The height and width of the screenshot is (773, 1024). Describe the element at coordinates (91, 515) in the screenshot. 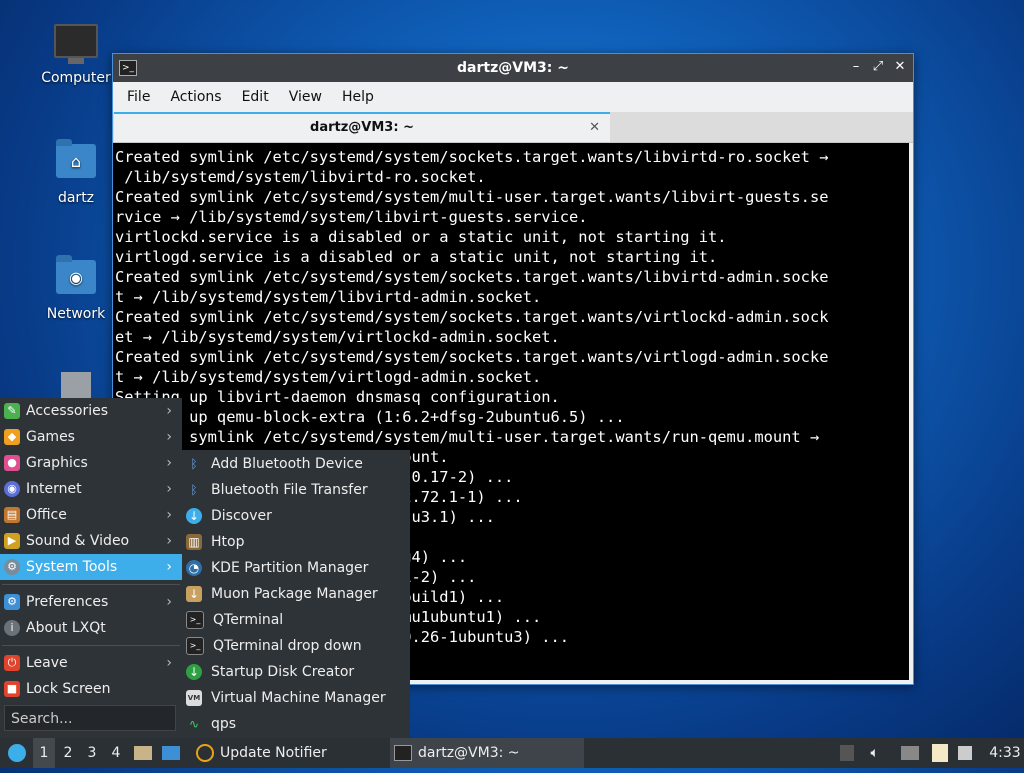

I see `menu-item-office: ▤ Office ›` at that location.